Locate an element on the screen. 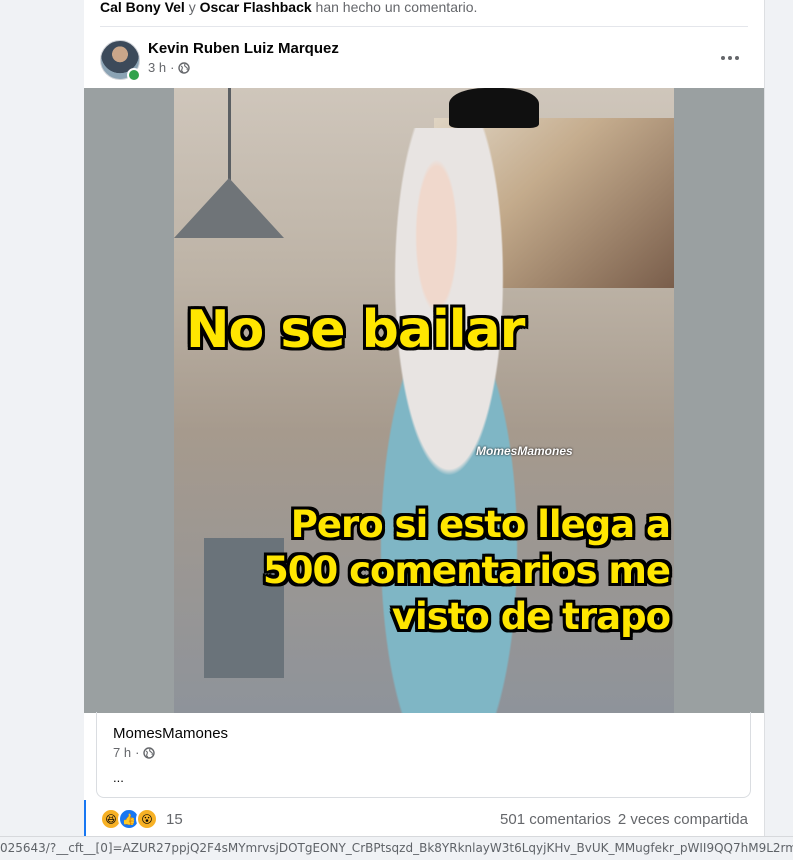  activity-suffix: han hecho un comentario. is located at coordinates (396, 7).